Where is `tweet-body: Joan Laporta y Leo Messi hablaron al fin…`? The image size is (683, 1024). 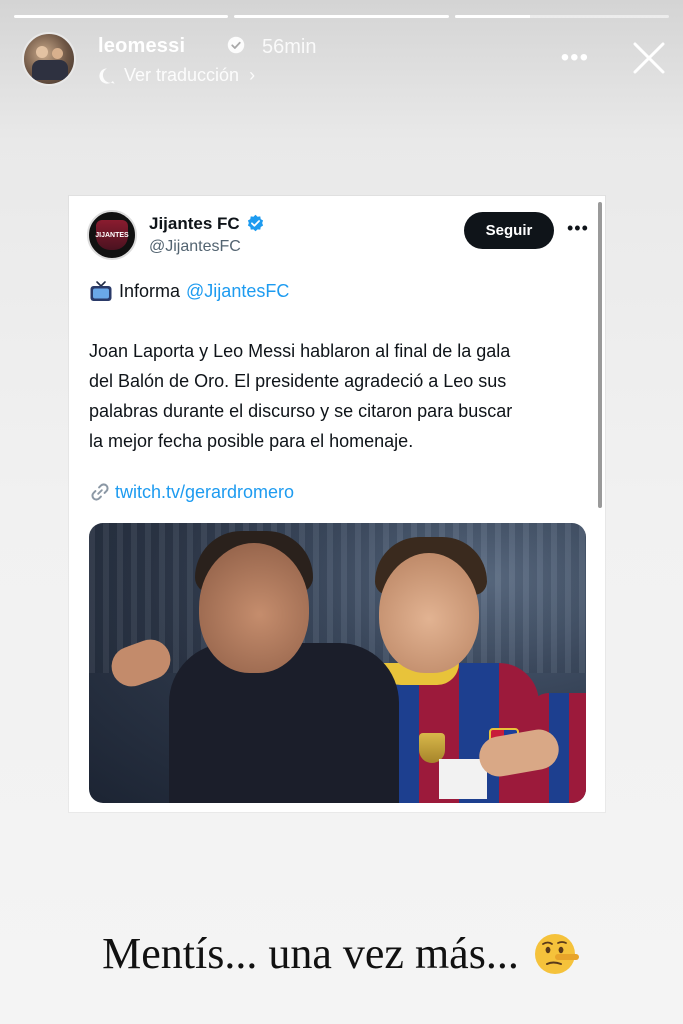
tweet-body: Joan Laporta y Leo Messi hablaron al fin… is located at coordinates (301, 396).